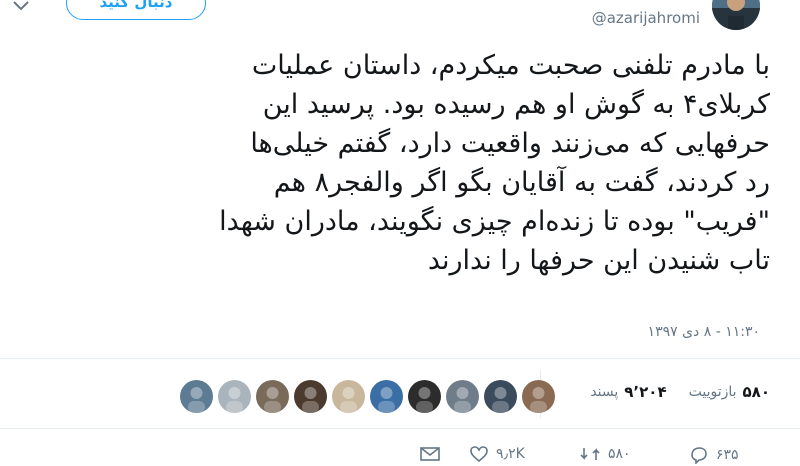 The width and height of the screenshot is (800, 466). What do you see at coordinates (510, 454) in the screenshot?
I see `like-count: ۹٫۲K` at bounding box center [510, 454].